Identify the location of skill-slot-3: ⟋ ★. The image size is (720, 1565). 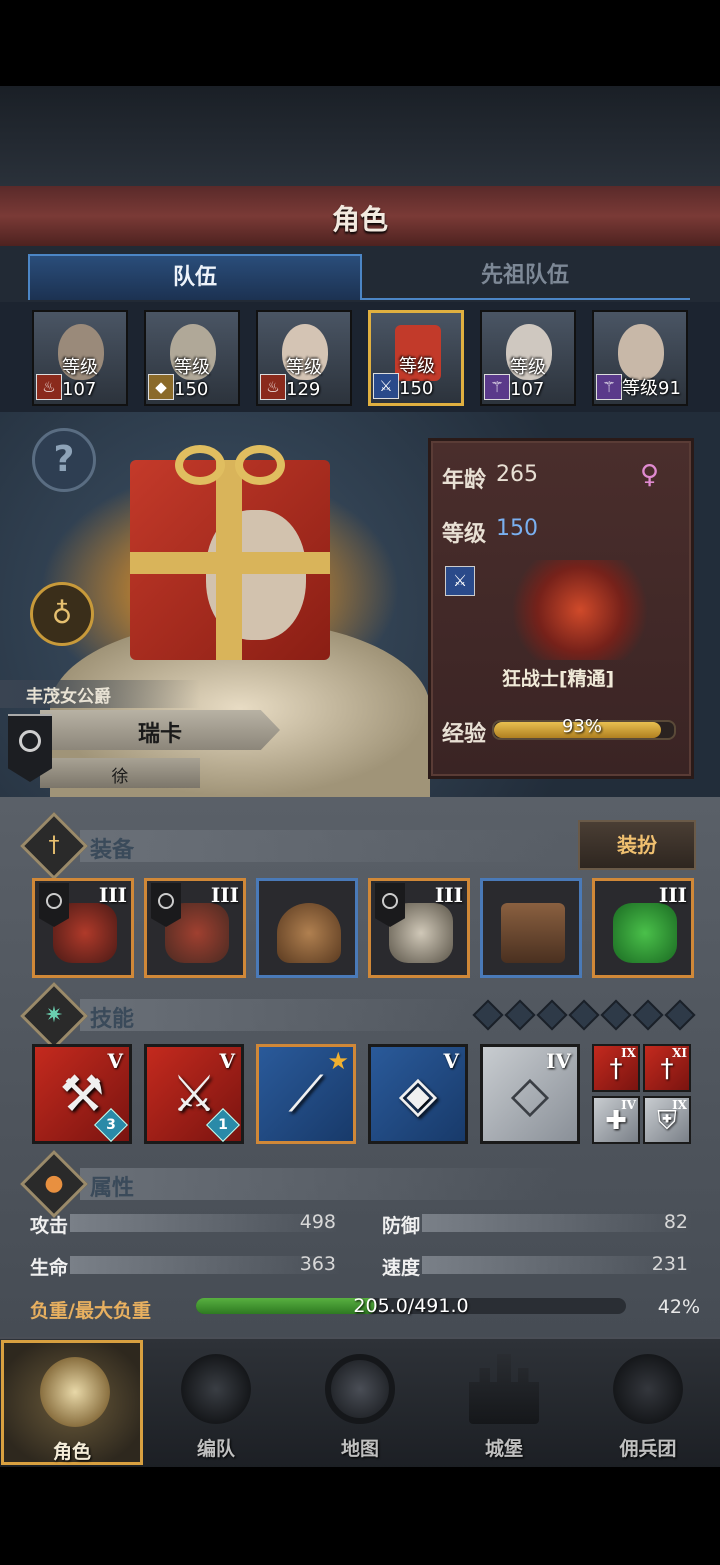
(306, 1094).